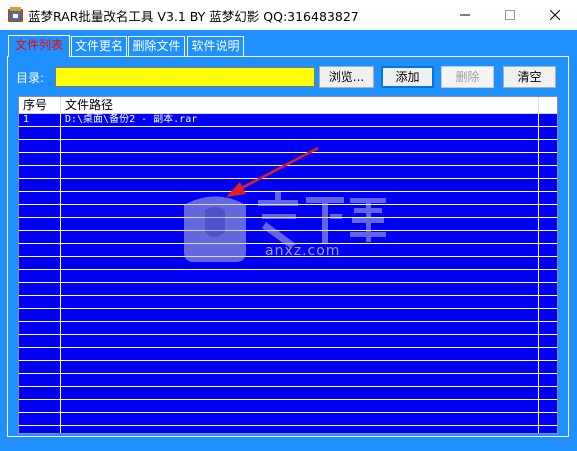 Image resolution: width=577 pixels, height=451 pixels. I want to click on close-button, so click(554, 15).